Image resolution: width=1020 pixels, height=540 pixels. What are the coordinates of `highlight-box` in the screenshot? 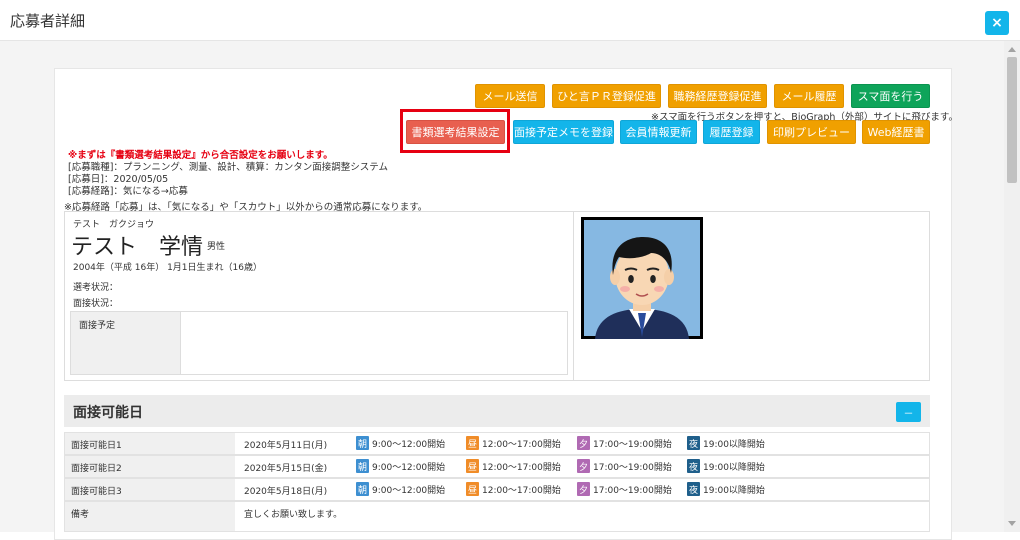 It's located at (455, 131).